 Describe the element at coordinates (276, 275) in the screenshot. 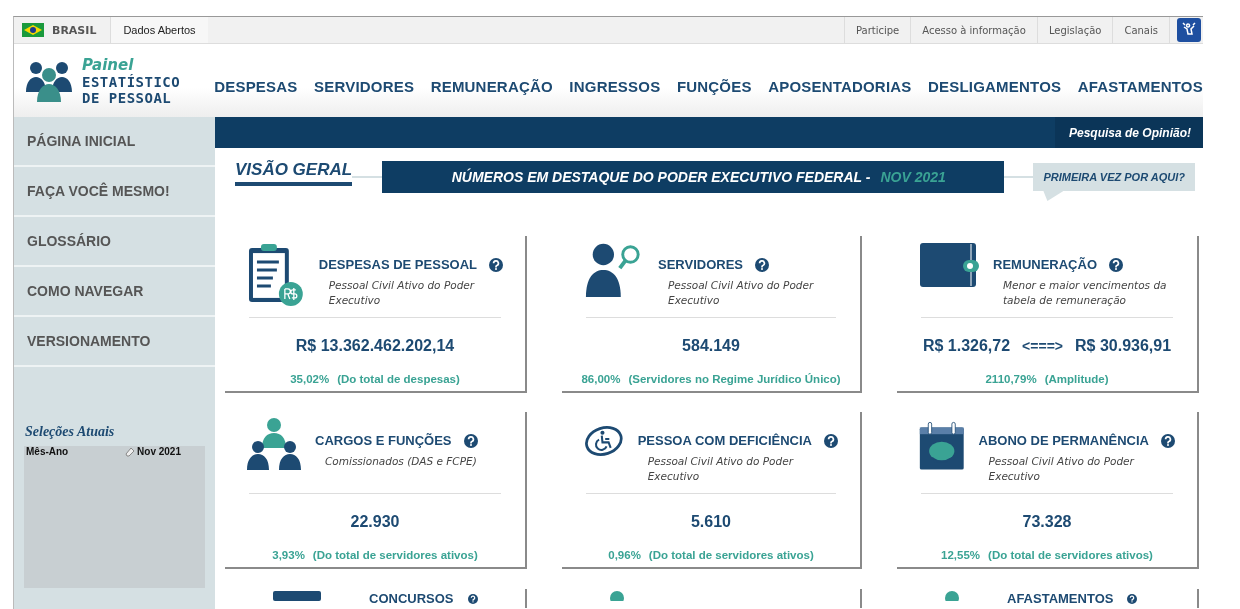

I see `clipboard-icon` at that location.